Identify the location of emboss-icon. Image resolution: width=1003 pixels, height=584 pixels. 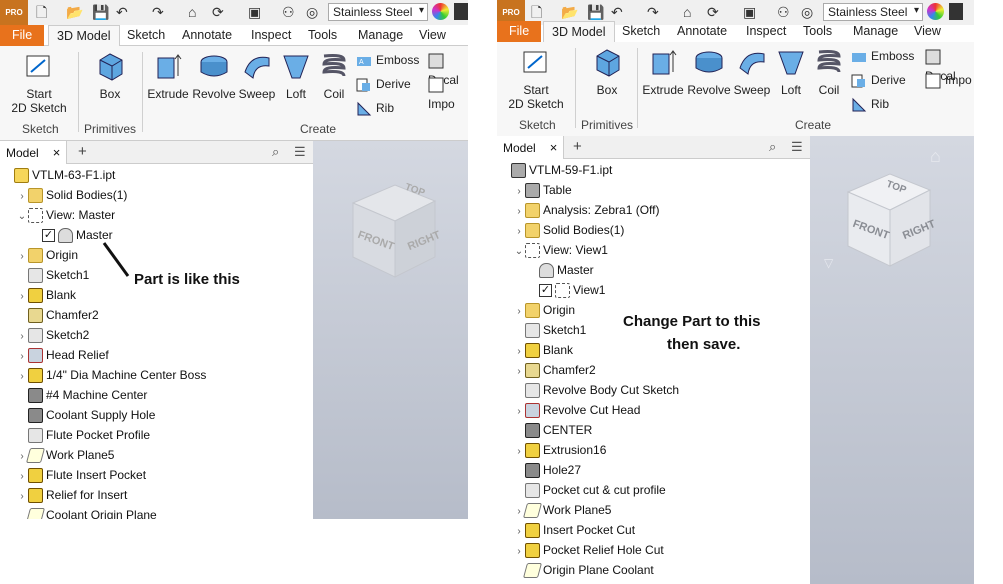
(859, 57).